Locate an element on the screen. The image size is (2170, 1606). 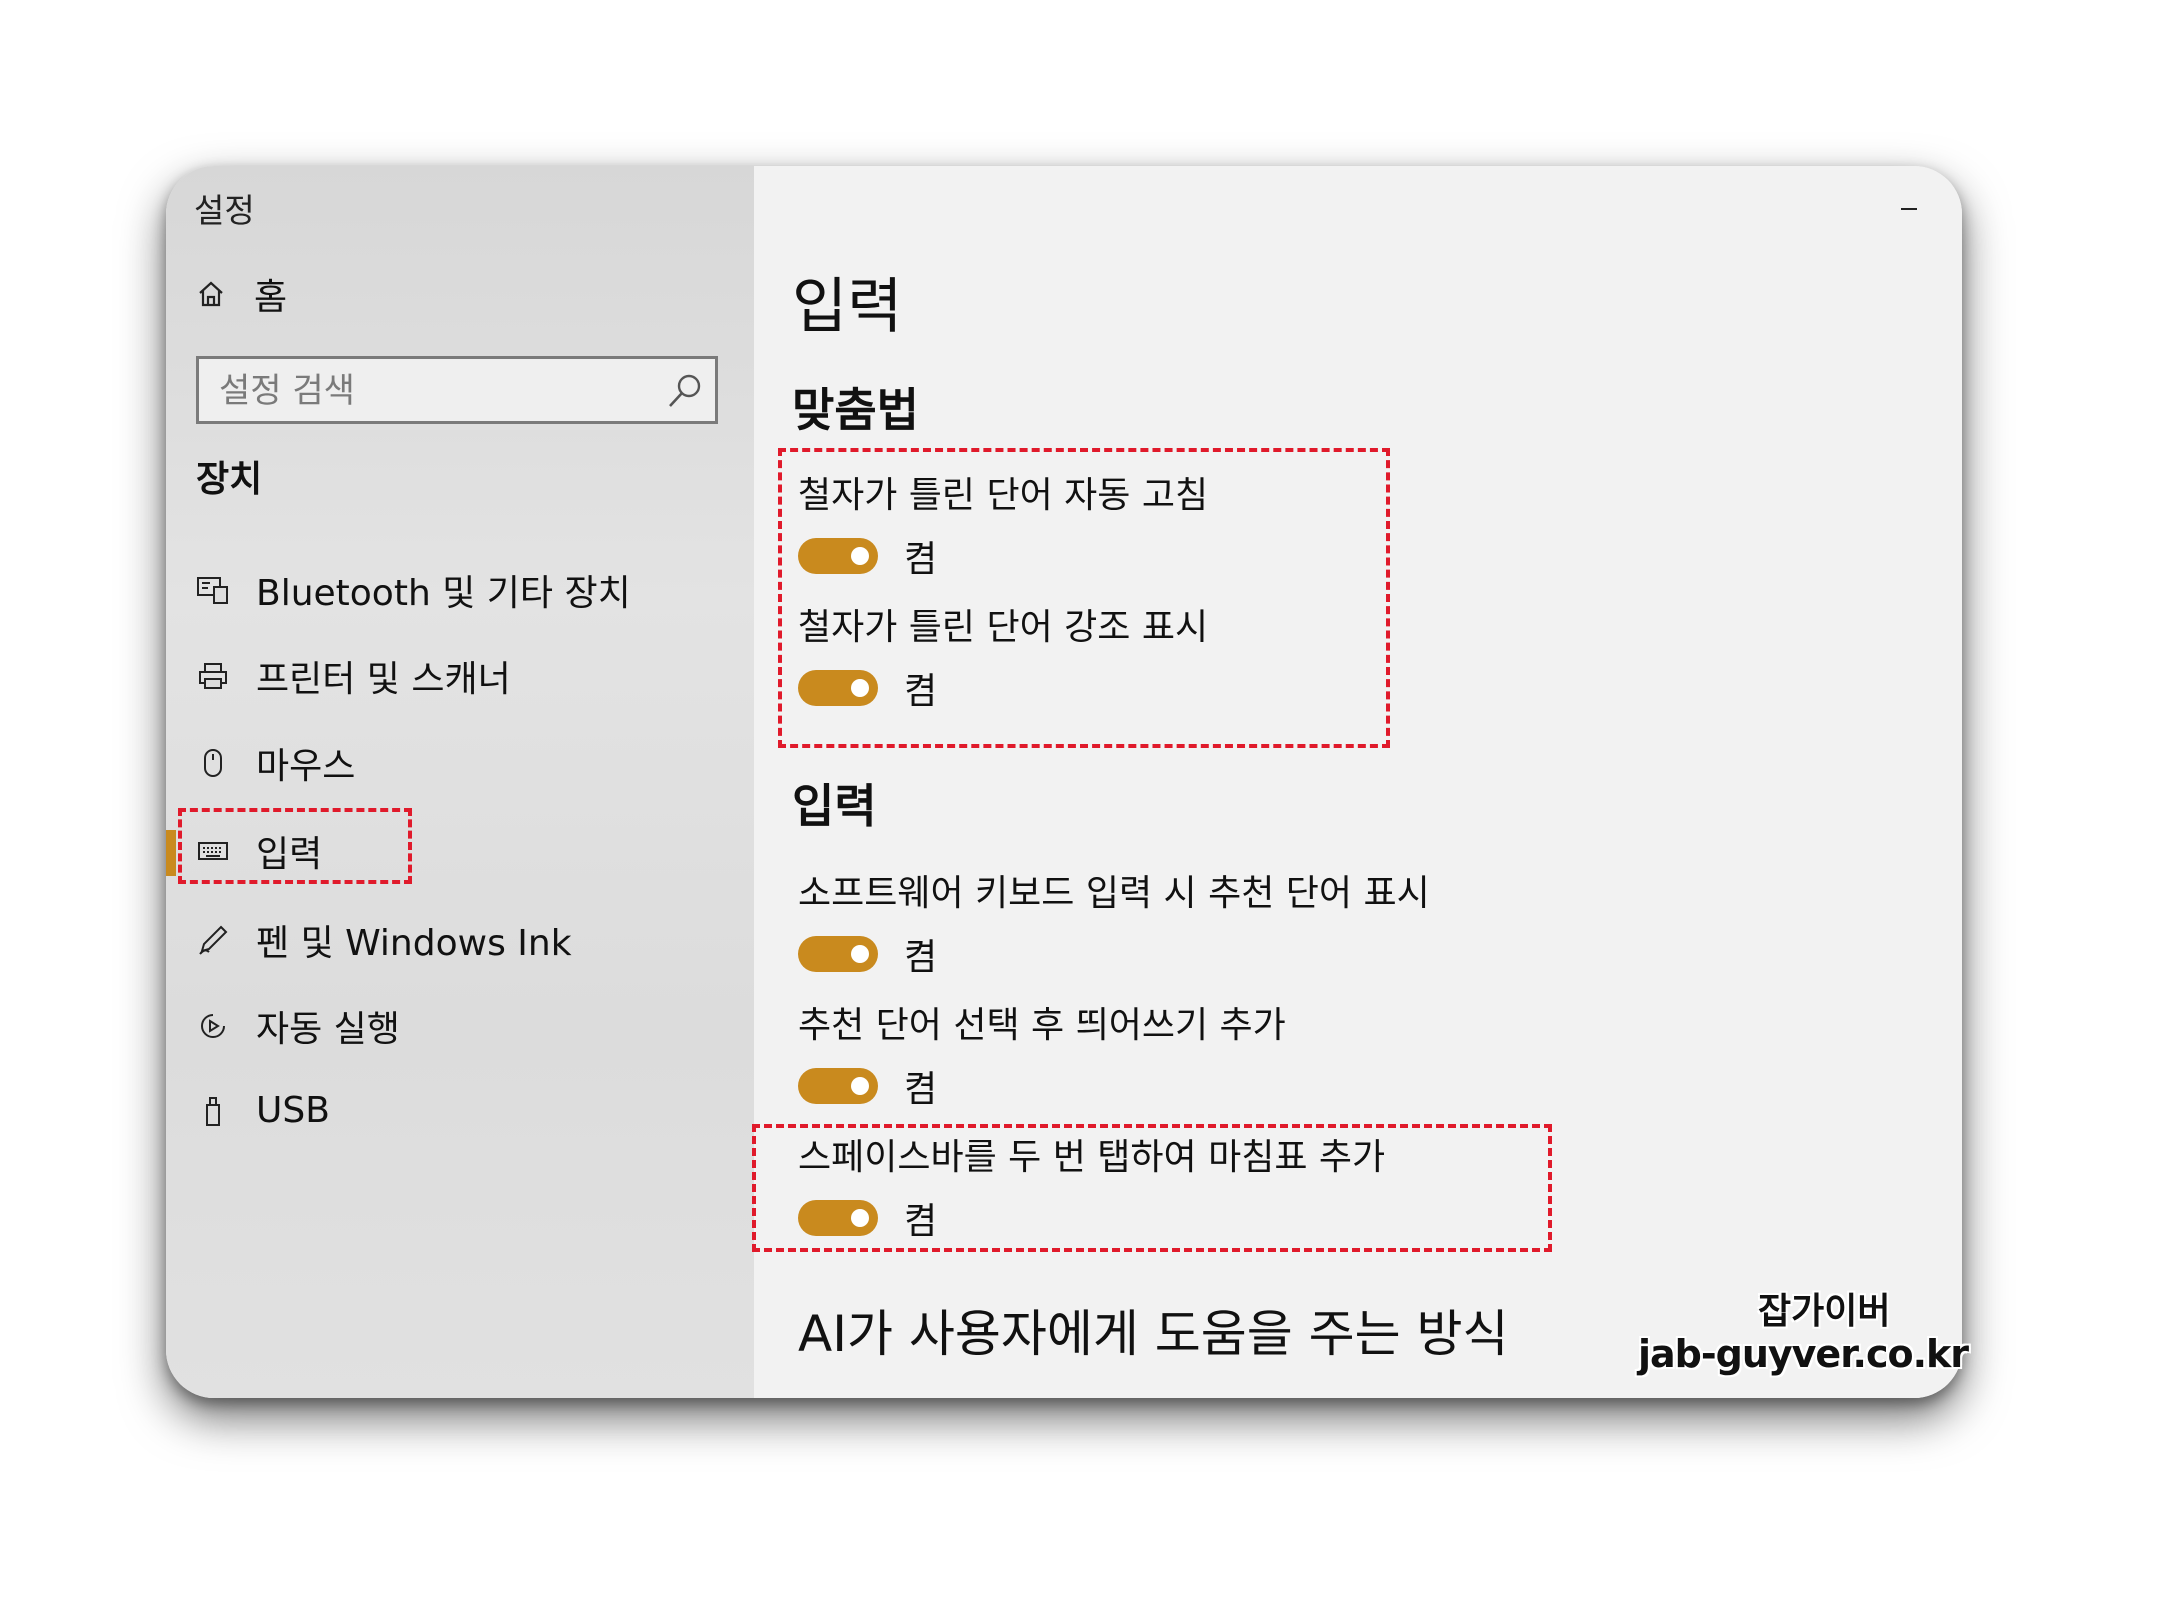
sidebar-item-label: 프린터 및 스캐너 is located at coordinates (383, 679).